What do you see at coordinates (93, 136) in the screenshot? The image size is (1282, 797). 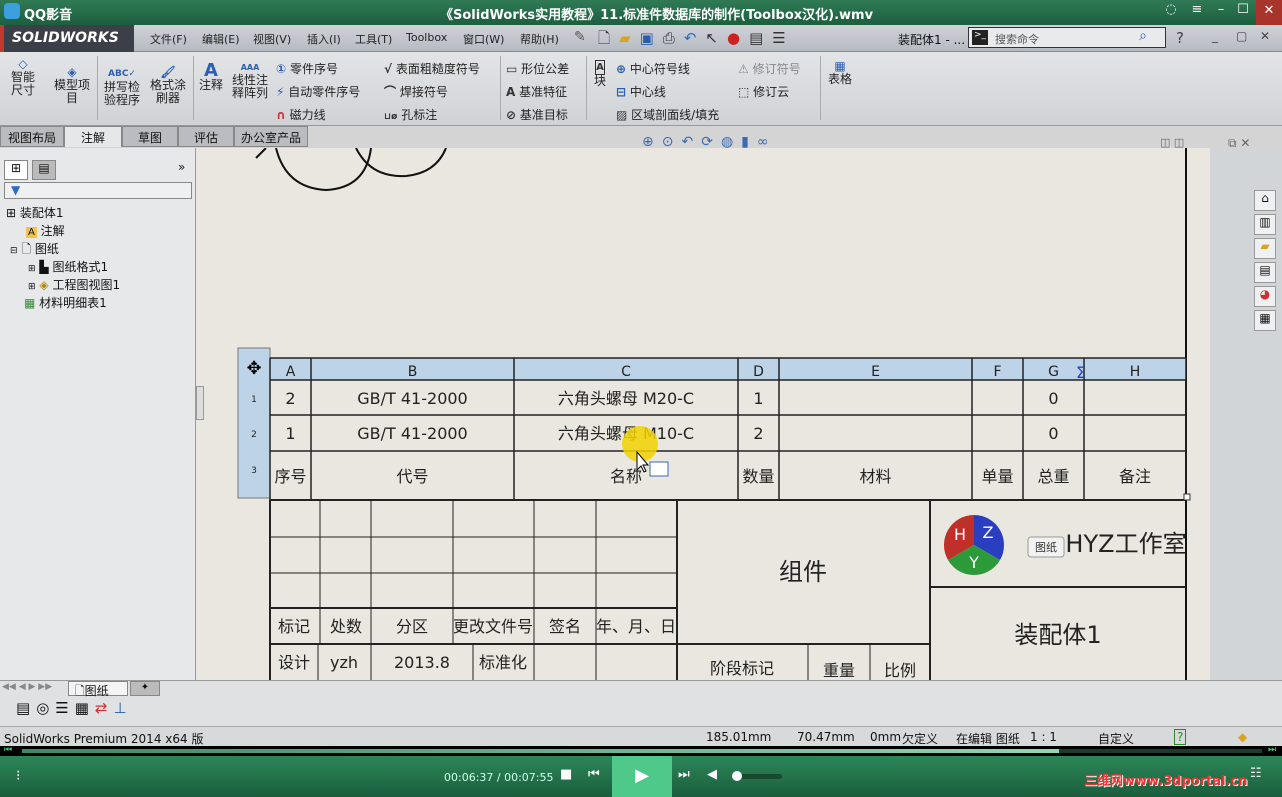 I see `tab-annotation: 注解` at bounding box center [93, 136].